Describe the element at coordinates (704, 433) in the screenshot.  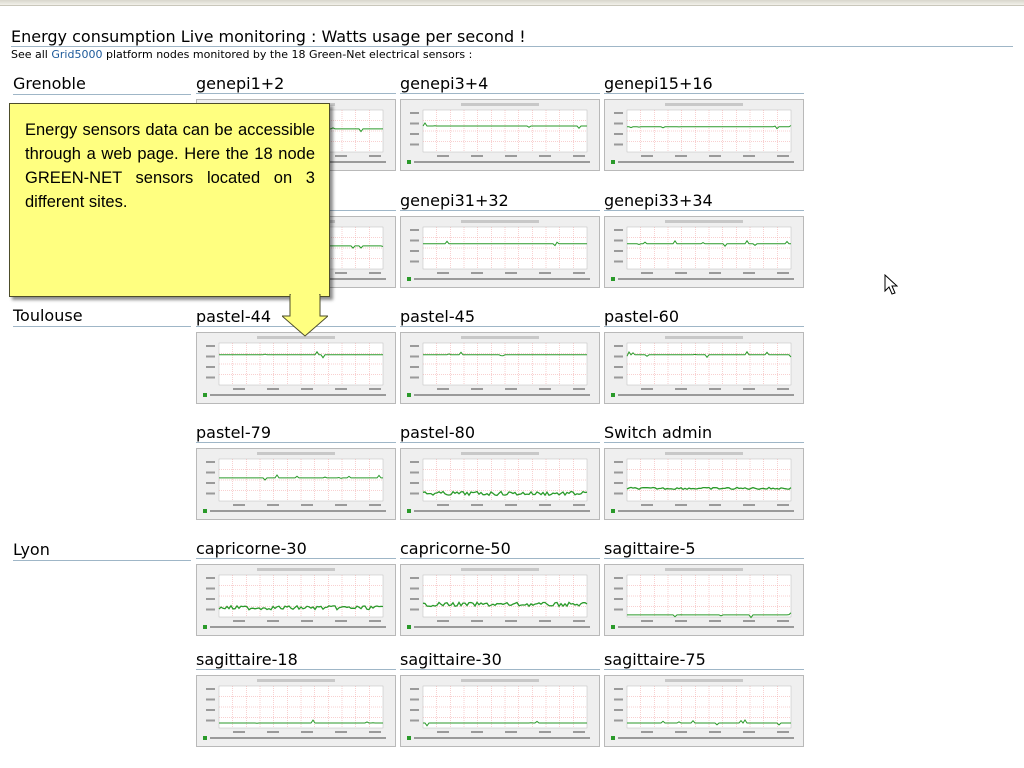
I see `node-name: Switch admin` at that location.